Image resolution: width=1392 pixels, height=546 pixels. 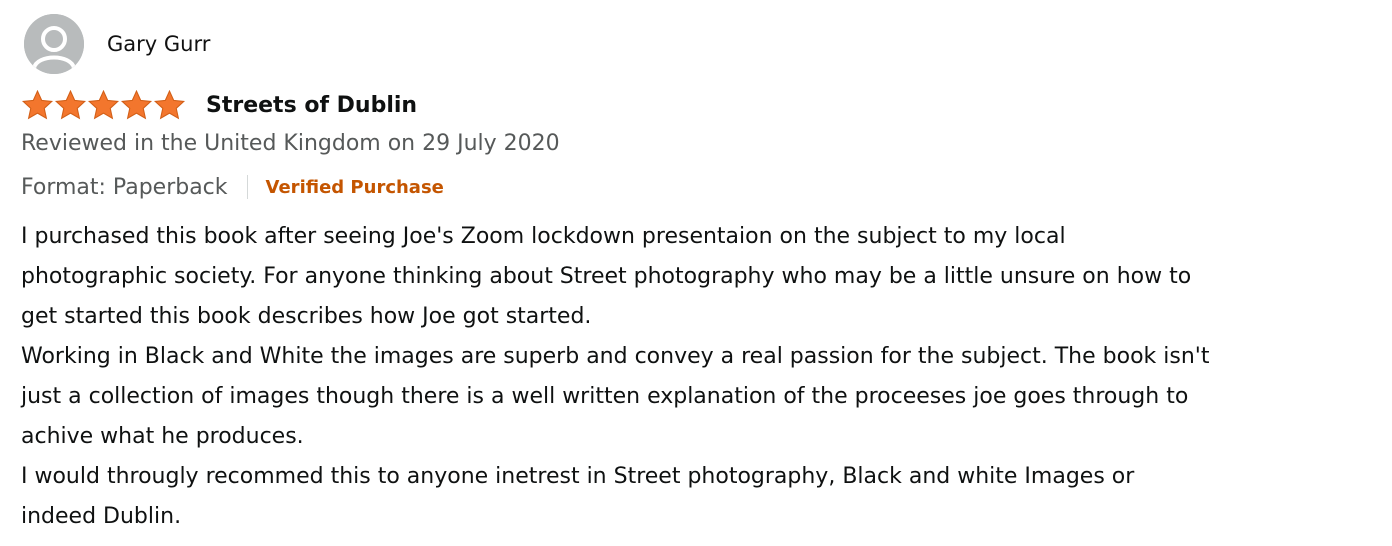 I want to click on review-title-link: Streets of Dublin, so click(x=219, y=105).